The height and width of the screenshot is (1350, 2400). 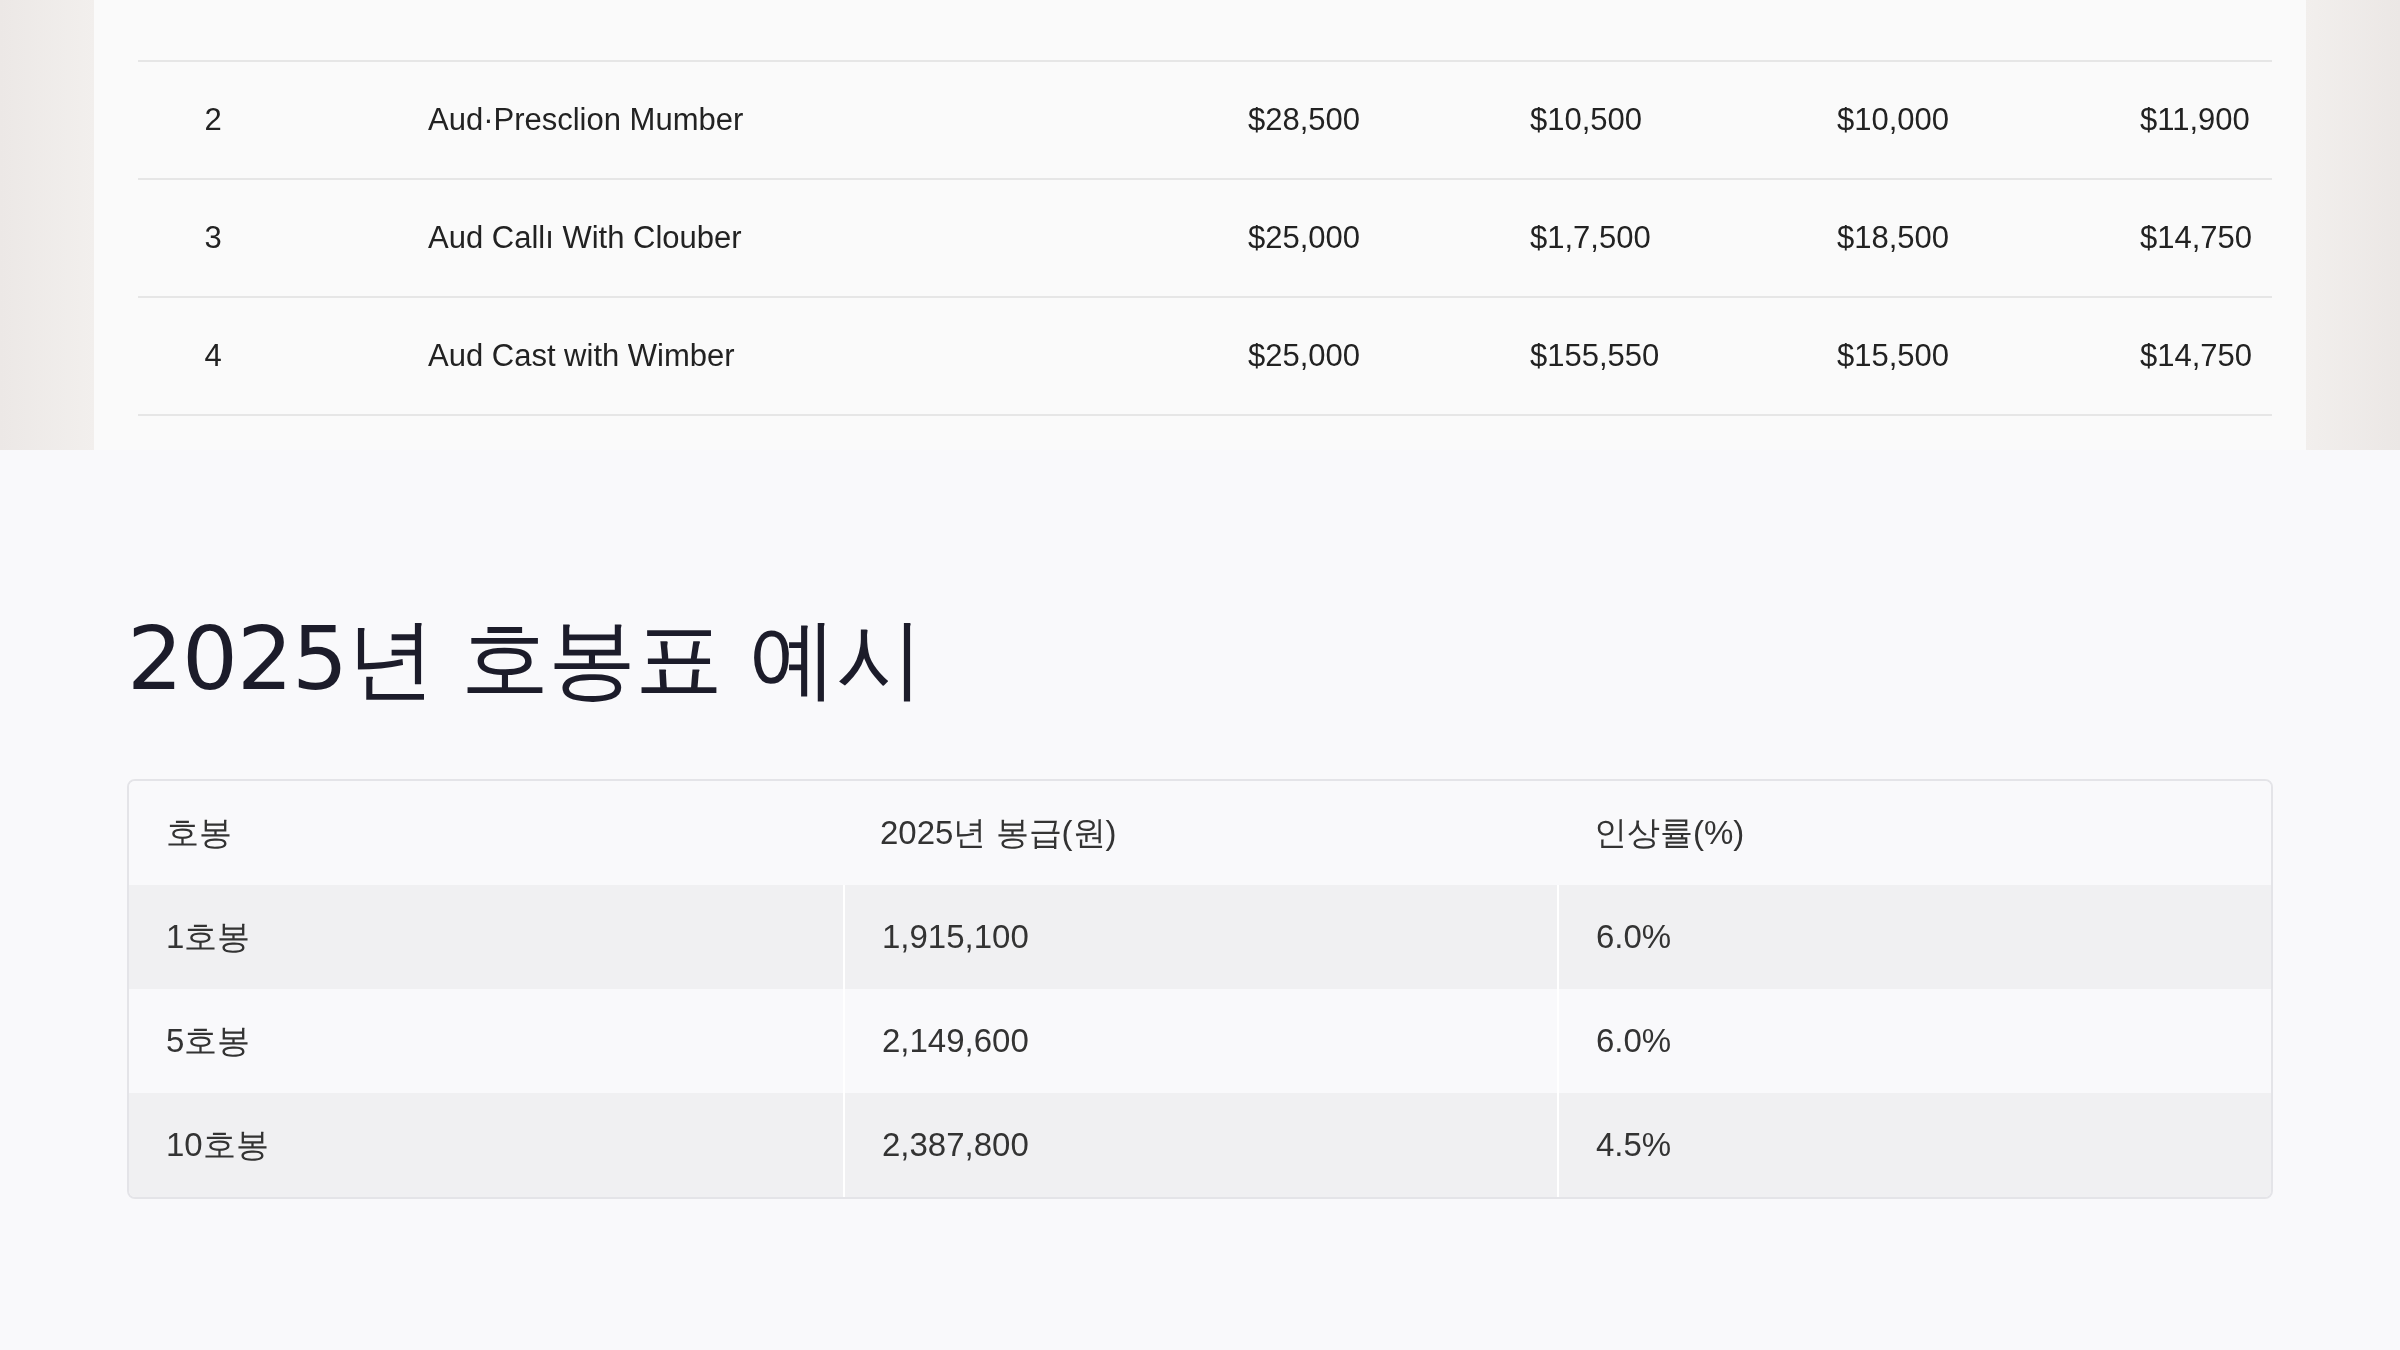 What do you see at coordinates (1894, 356) in the screenshot?
I see `table-cell-text: $15,500` at bounding box center [1894, 356].